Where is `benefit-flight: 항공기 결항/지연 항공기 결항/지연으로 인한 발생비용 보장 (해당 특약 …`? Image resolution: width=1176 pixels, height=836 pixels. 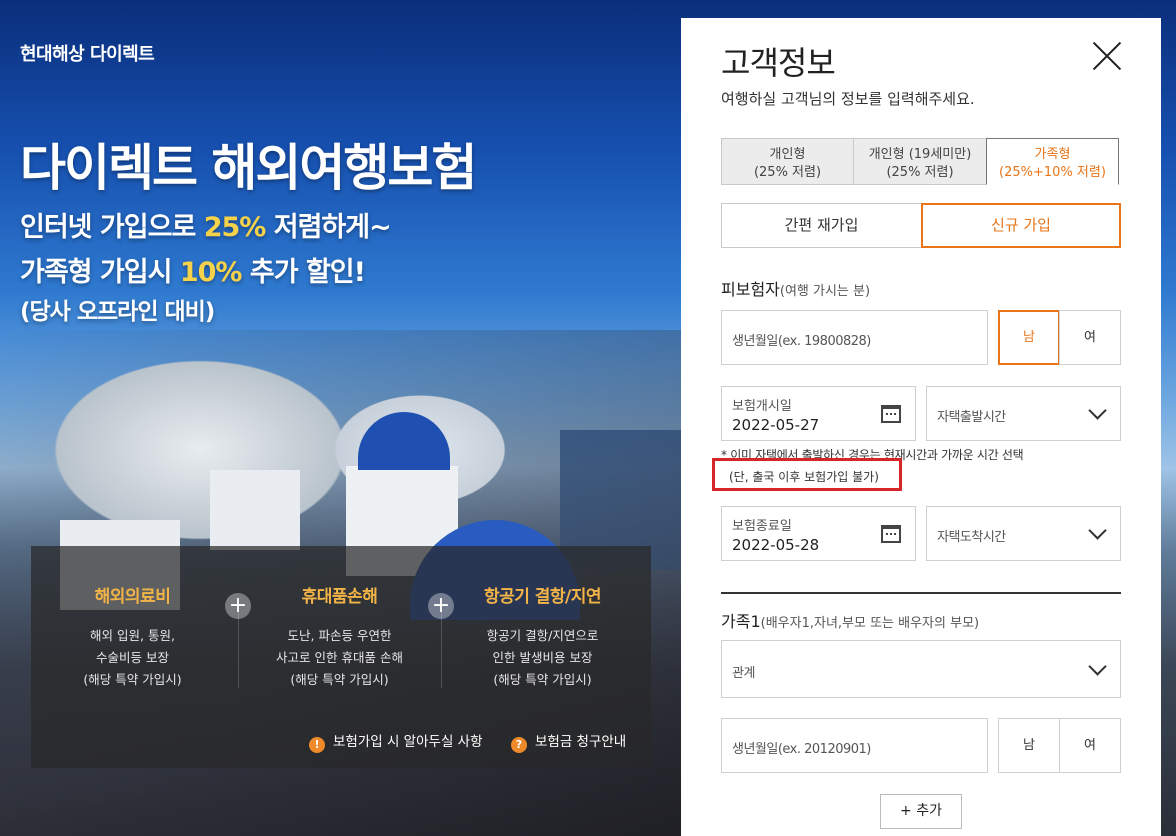
benefit-flight: 항공기 결항/지연 항공기 결항/지연으로 인한 발생비용 보장 (해당 특약 … is located at coordinates (542, 621).